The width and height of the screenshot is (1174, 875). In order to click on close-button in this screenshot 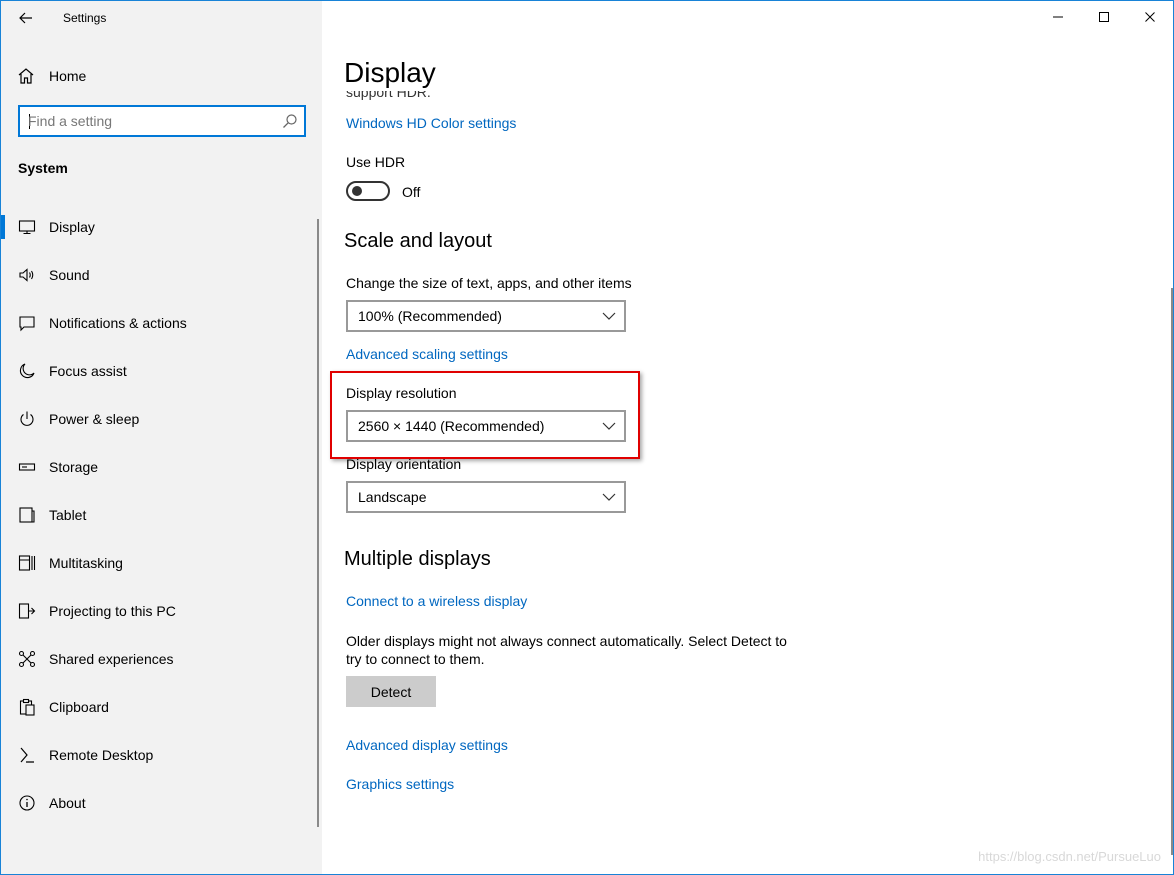, I will do `click(1150, 17)`.